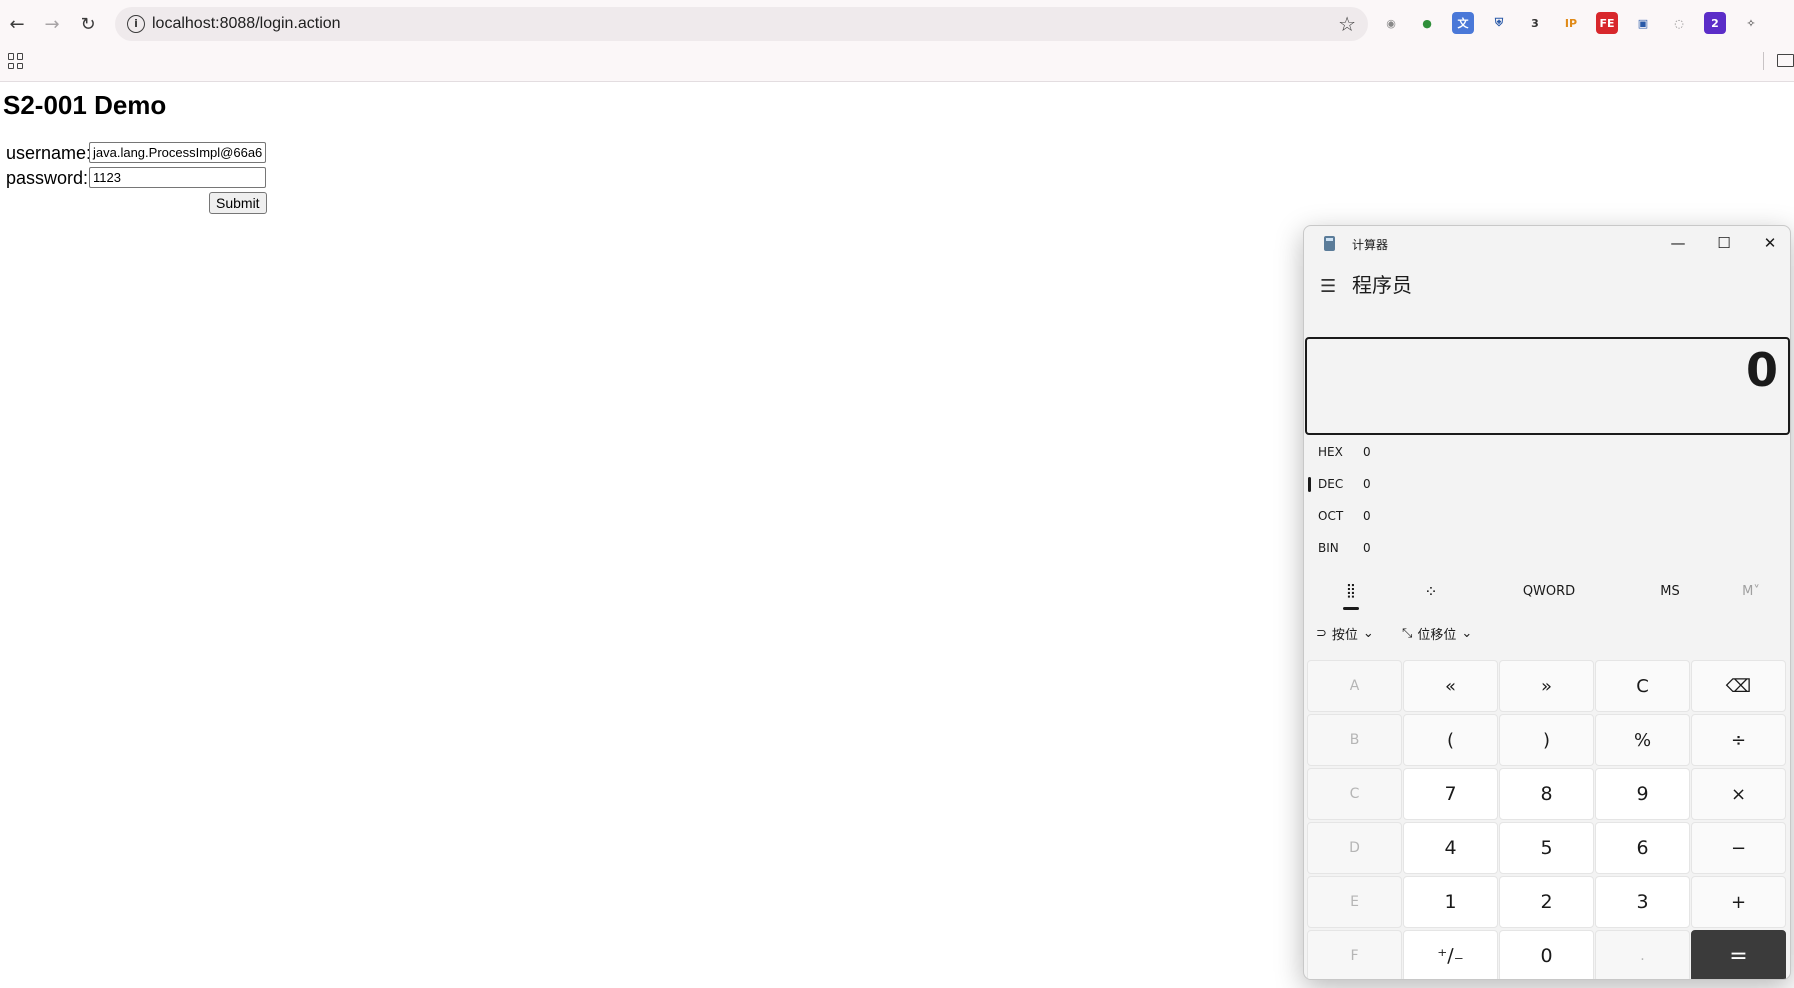 Image resolution: width=1794 pixels, height=988 pixels. I want to click on radix-label: DEC, so click(1331, 484).